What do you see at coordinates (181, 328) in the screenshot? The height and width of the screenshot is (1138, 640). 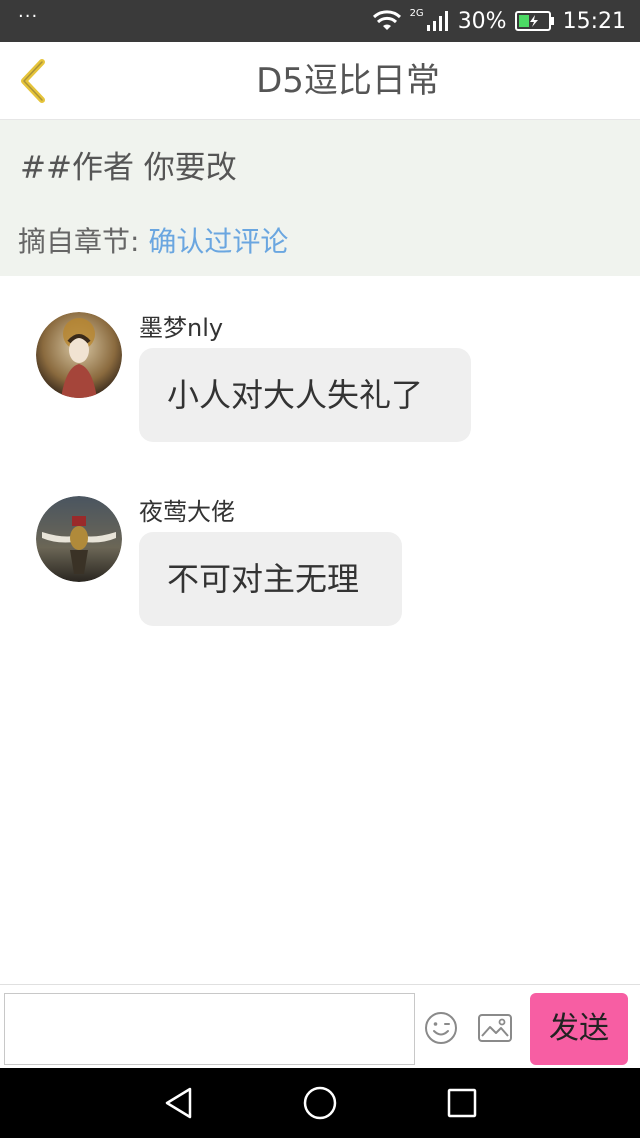 I see `sender-name: 墨梦nly` at bounding box center [181, 328].